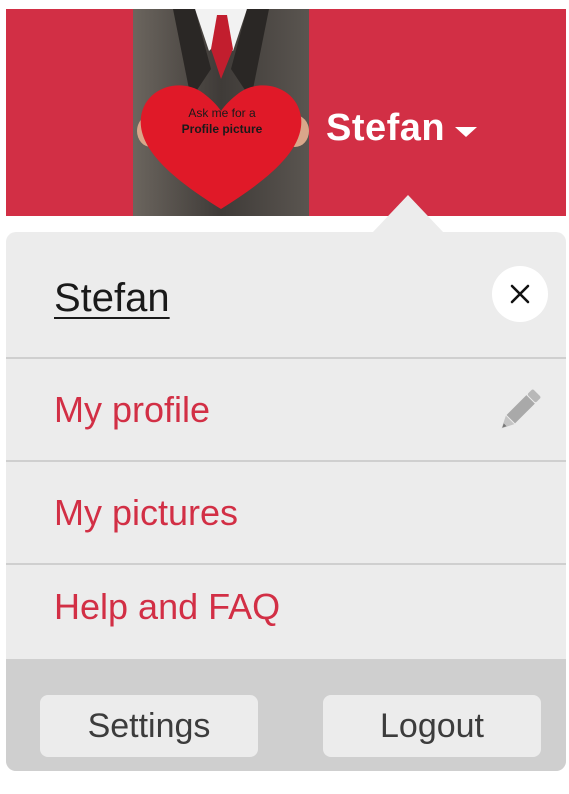 The height and width of the screenshot is (794, 569). What do you see at coordinates (149, 726) in the screenshot?
I see `settings-button: Settings` at bounding box center [149, 726].